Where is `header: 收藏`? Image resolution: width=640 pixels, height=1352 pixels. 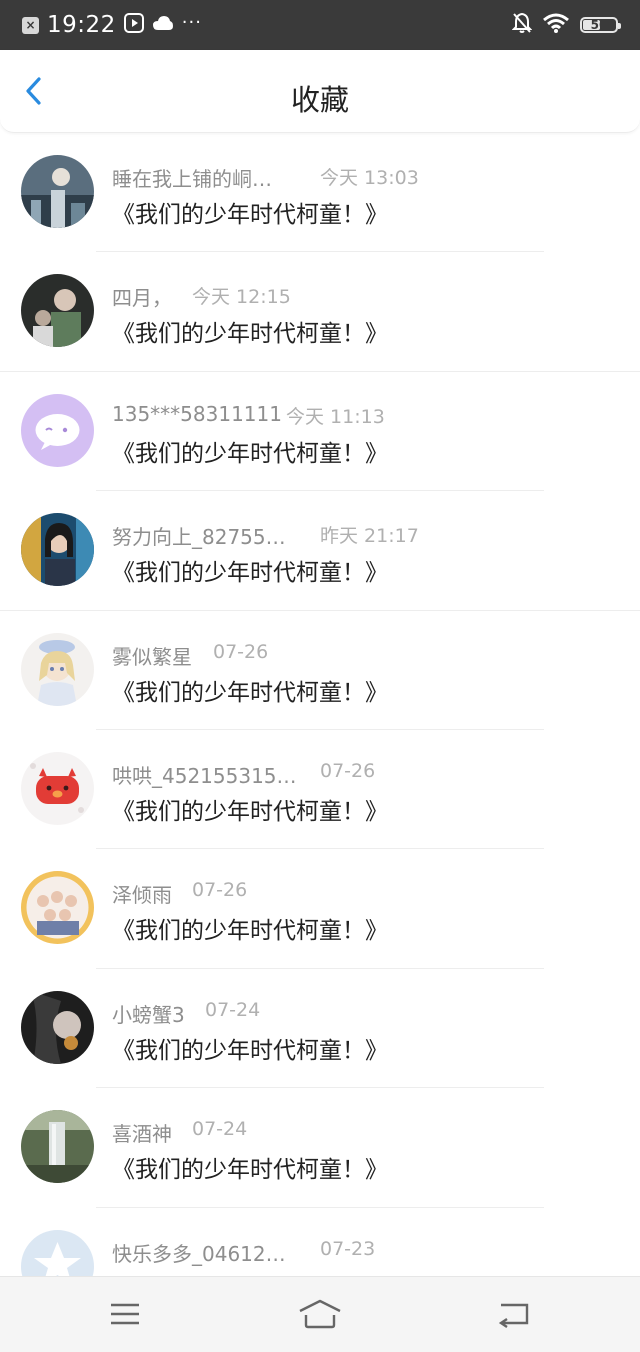 header: 收藏 is located at coordinates (320, 91).